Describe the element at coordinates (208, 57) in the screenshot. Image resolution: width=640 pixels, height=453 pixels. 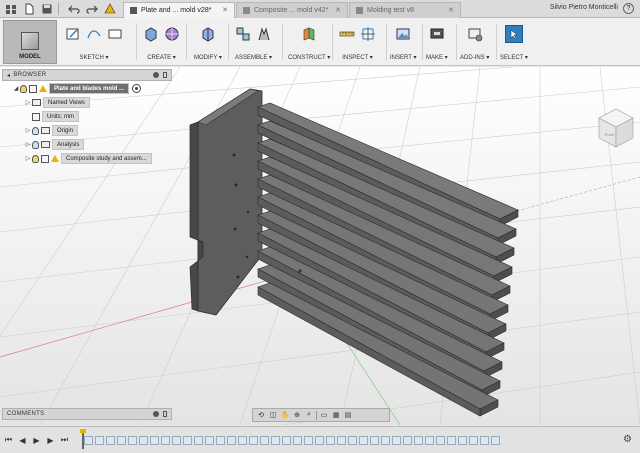
I see `modify-menu: MODIFY ▾` at that location.